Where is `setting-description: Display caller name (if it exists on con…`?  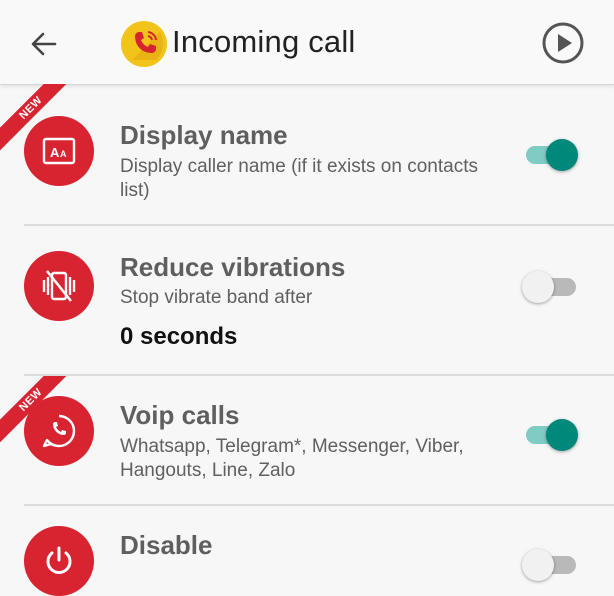
setting-description: Display caller name (if it exists on con… is located at coordinates (299, 178).